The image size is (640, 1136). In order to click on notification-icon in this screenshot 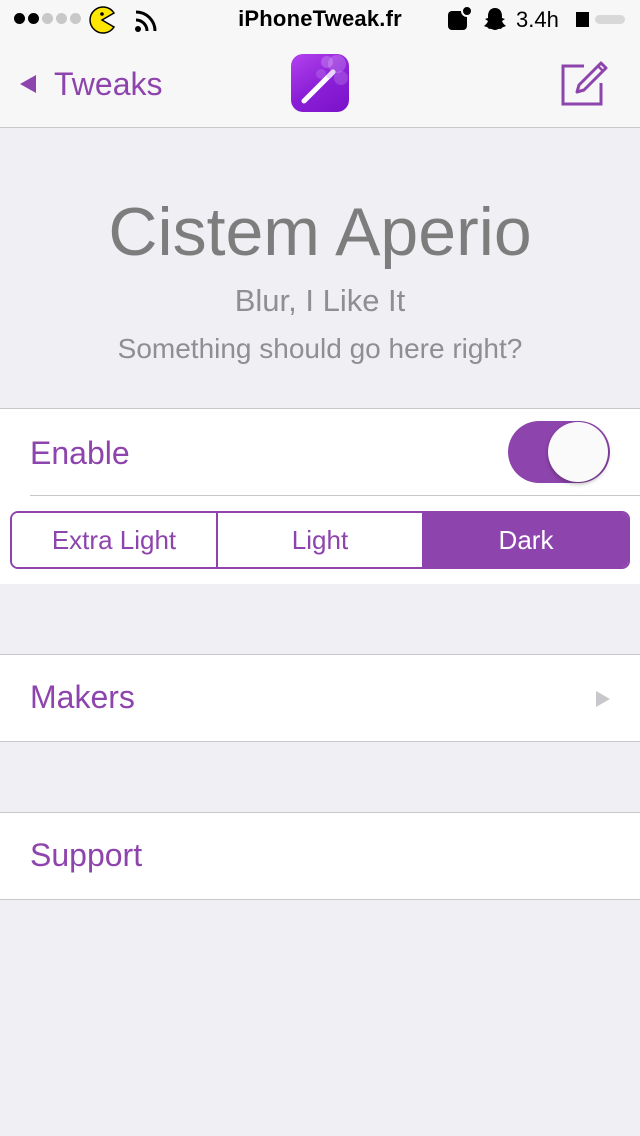, I will do `click(460, 18)`.